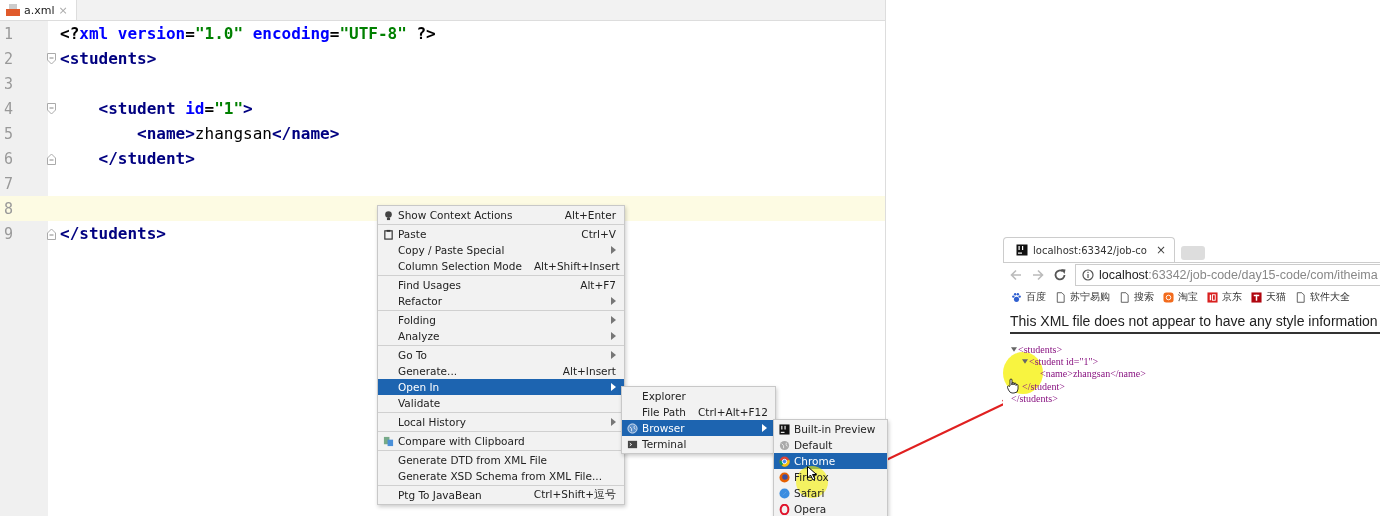 The width and height of the screenshot is (1380, 516). What do you see at coordinates (501, 266) in the screenshot?
I see `menu-item: Column Selection Mode Alt+Shift+Insert` at bounding box center [501, 266].